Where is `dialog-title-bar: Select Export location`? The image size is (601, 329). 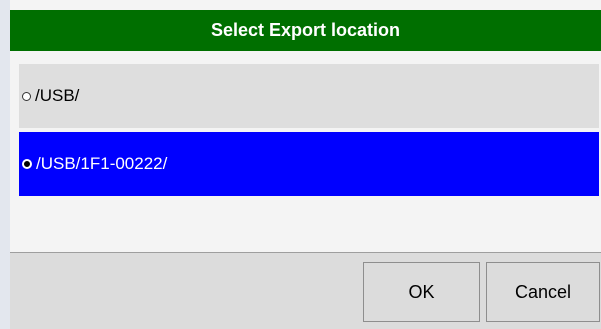
dialog-title-bar: Select Export location is located at coordinates (305, 30).